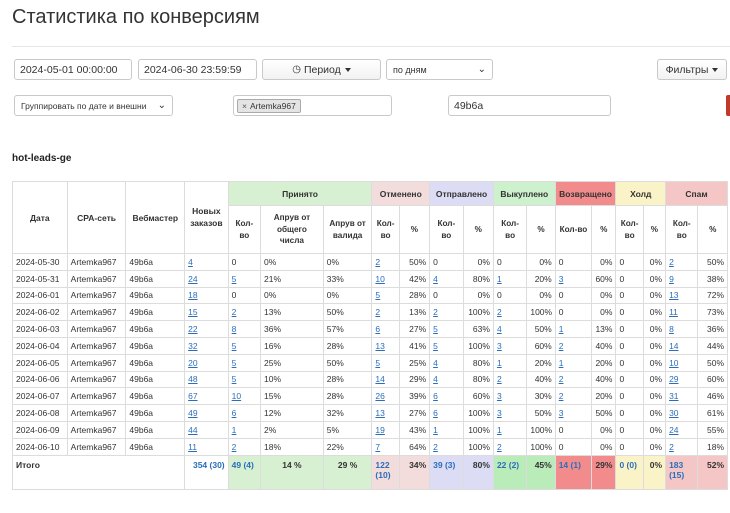 This screenshot has width=730, height=513. What do you see at coordinates (192, 363) in the screenshot?
I see `cell-new-orders-link: 20` at bounding box center [192, 363].